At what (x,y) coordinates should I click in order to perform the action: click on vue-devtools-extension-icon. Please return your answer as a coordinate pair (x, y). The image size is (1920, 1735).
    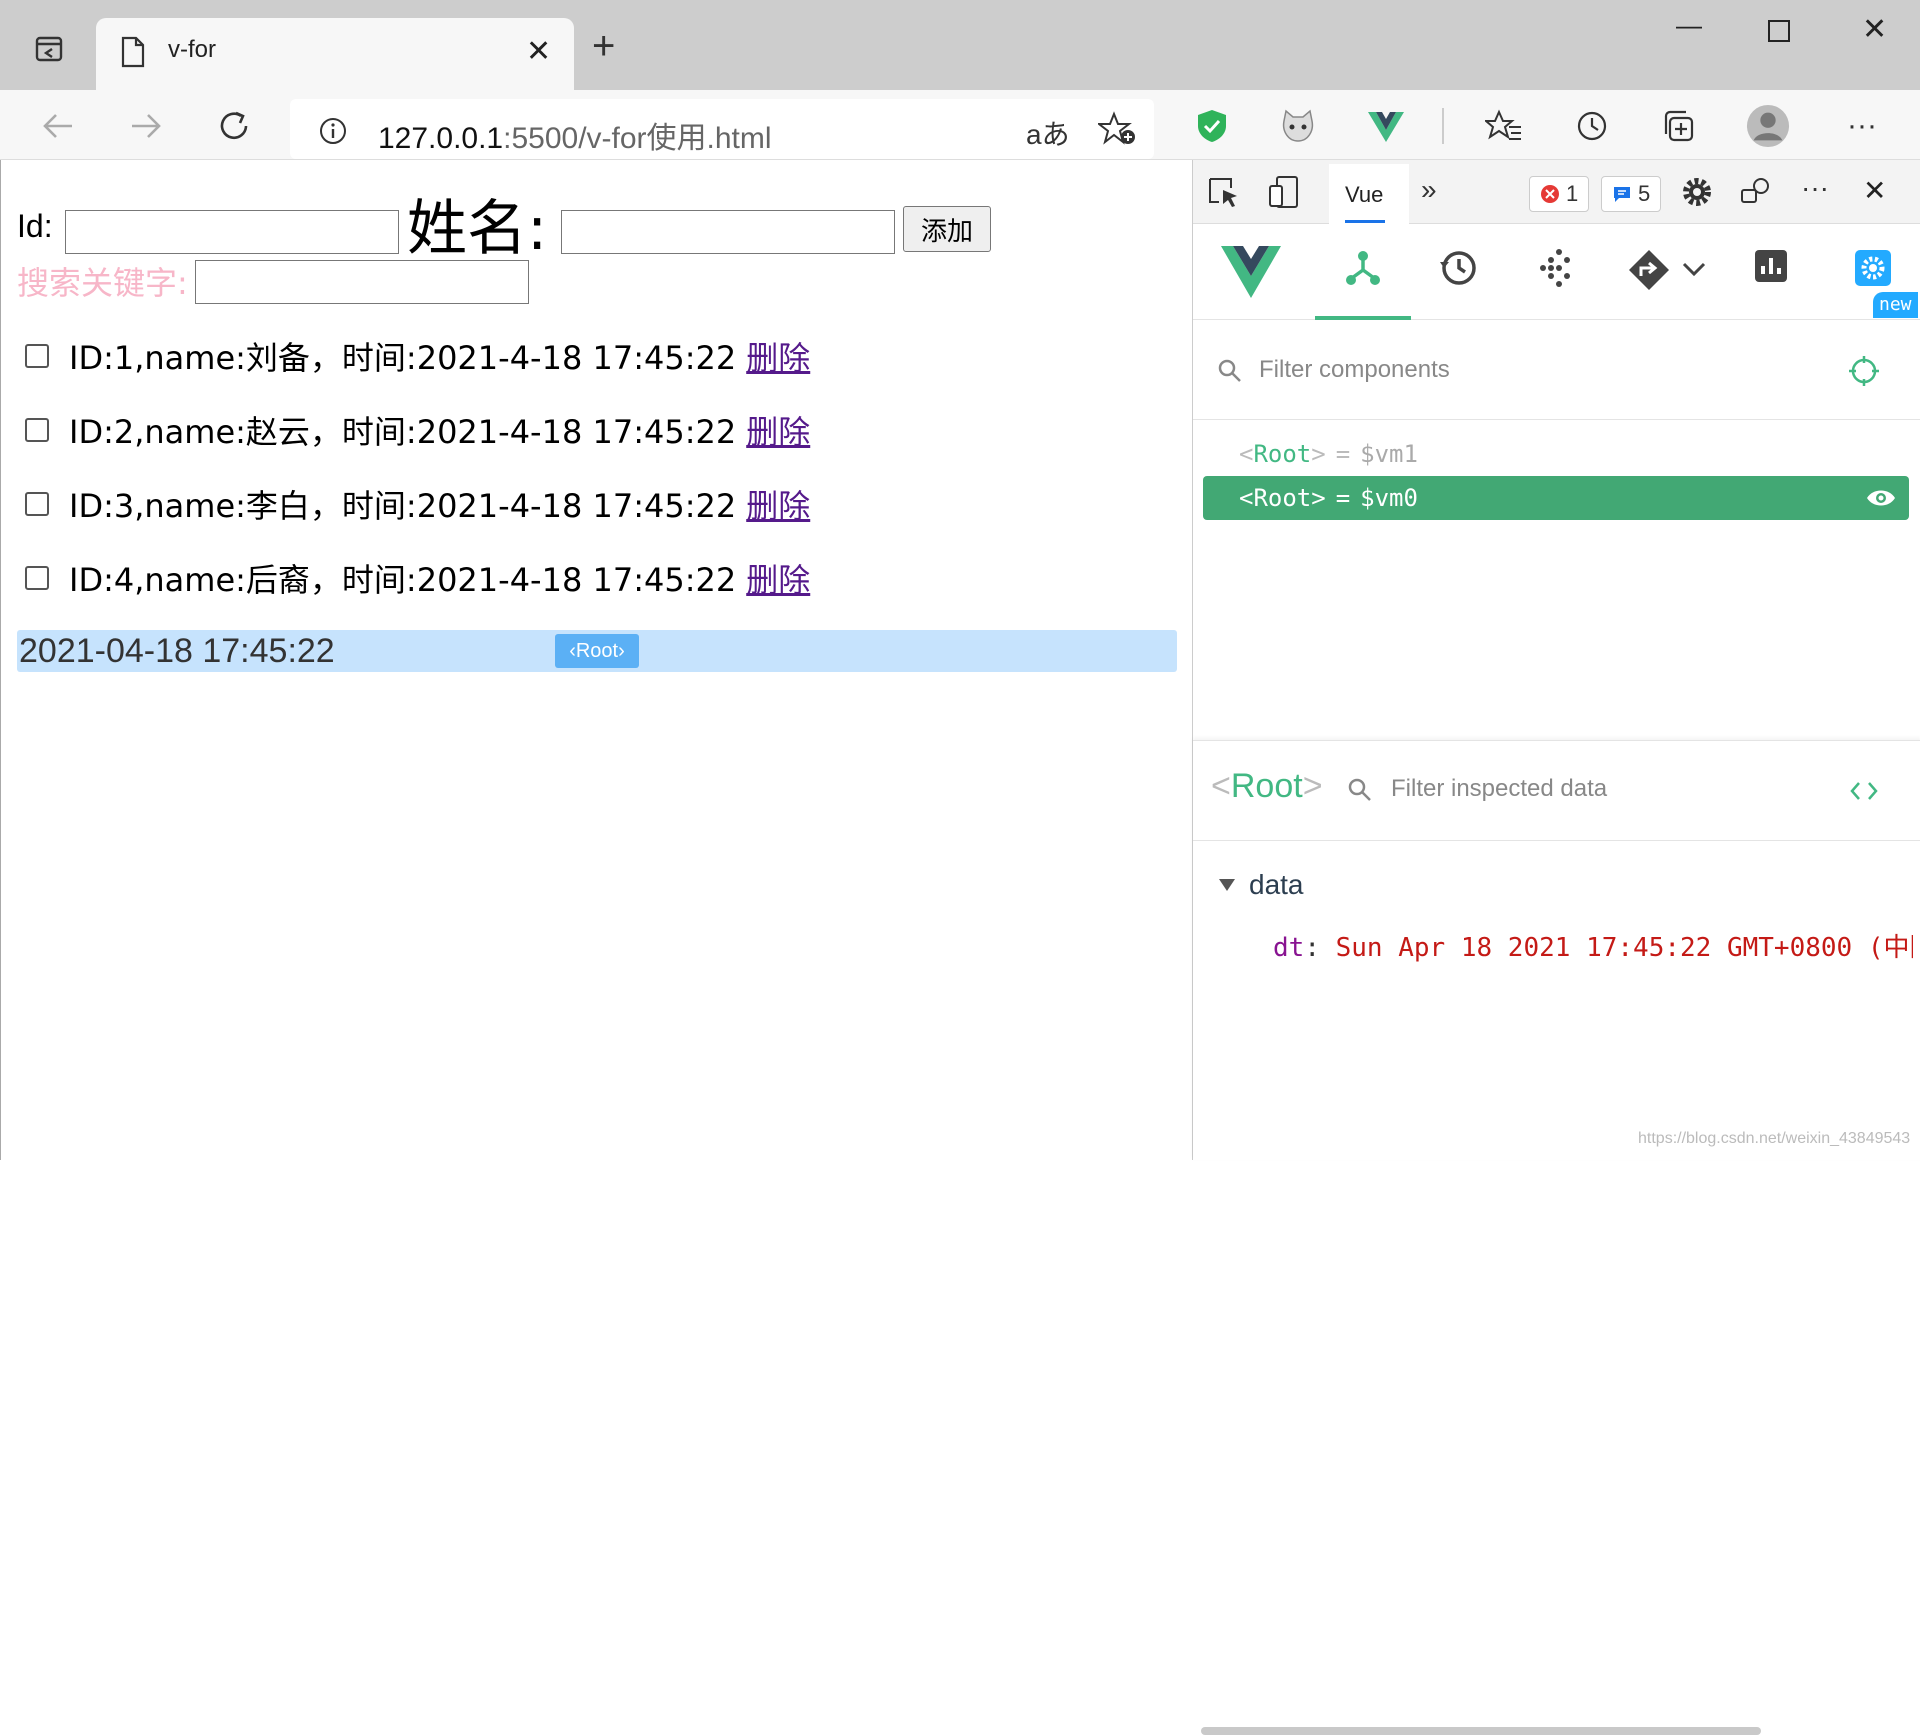
    Looking at the image, I should click on (1386, 126).